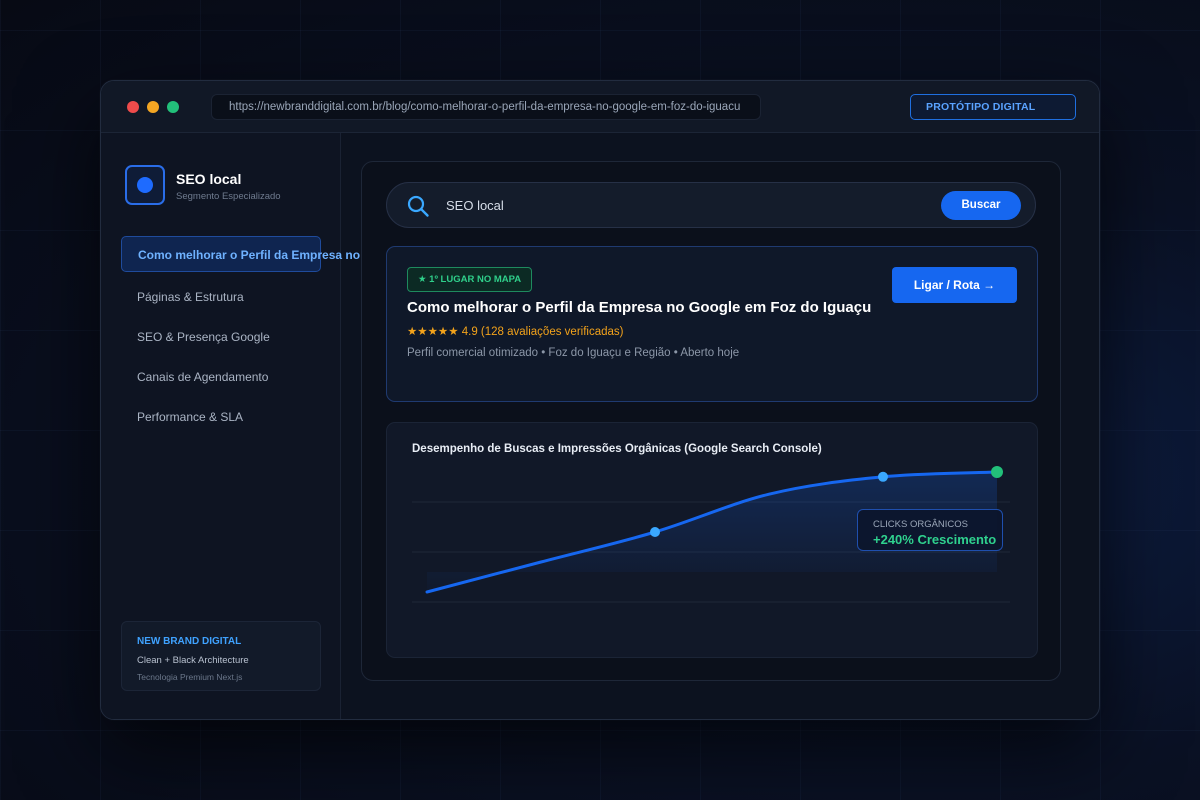 The width and height of the screenshot is (1200, 800). Describe the element at coordinates (145, 185) in the screenshot. I see `brand-logo-icon` at that location.